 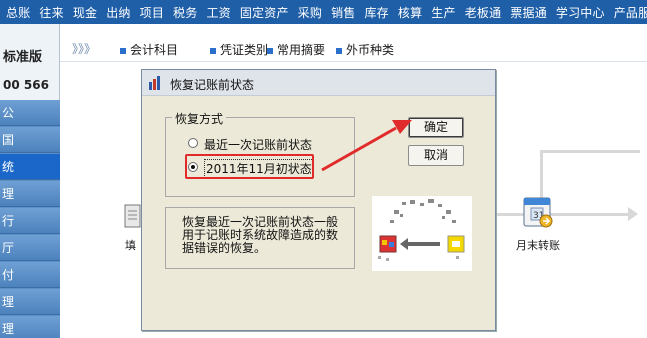 What do you see at coordinates (118, 12) in the screenshot?
I see `menu-item: 出纳` at bounding box center [118, 12].